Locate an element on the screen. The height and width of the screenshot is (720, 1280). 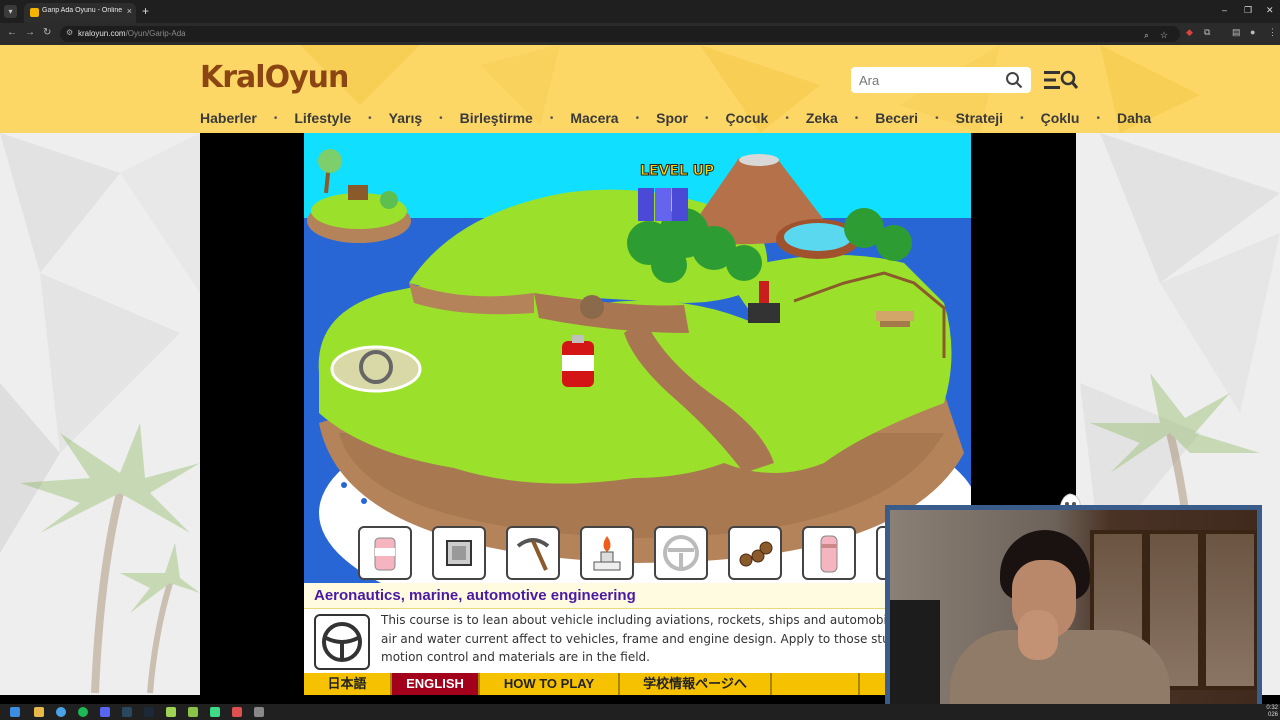
tab-search-icon: ▾ is located at coordinates (10, 11).